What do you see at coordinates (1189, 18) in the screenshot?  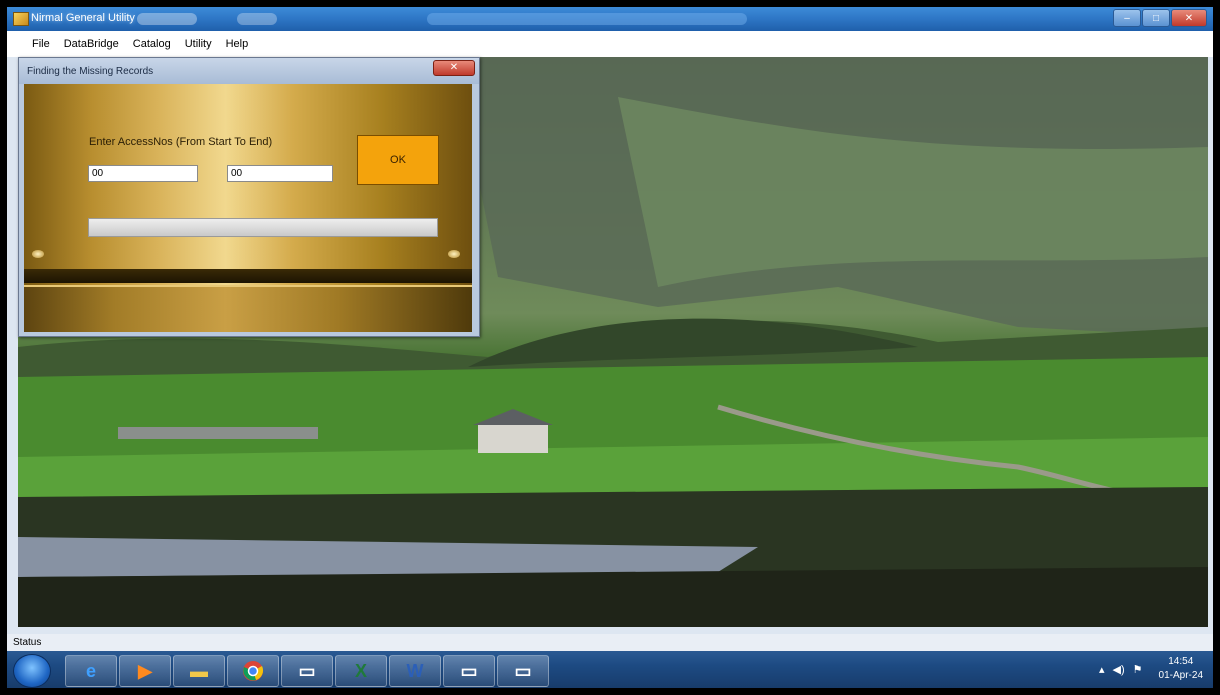 I see `close-button: ✕` at bounding box center [1189, 18].